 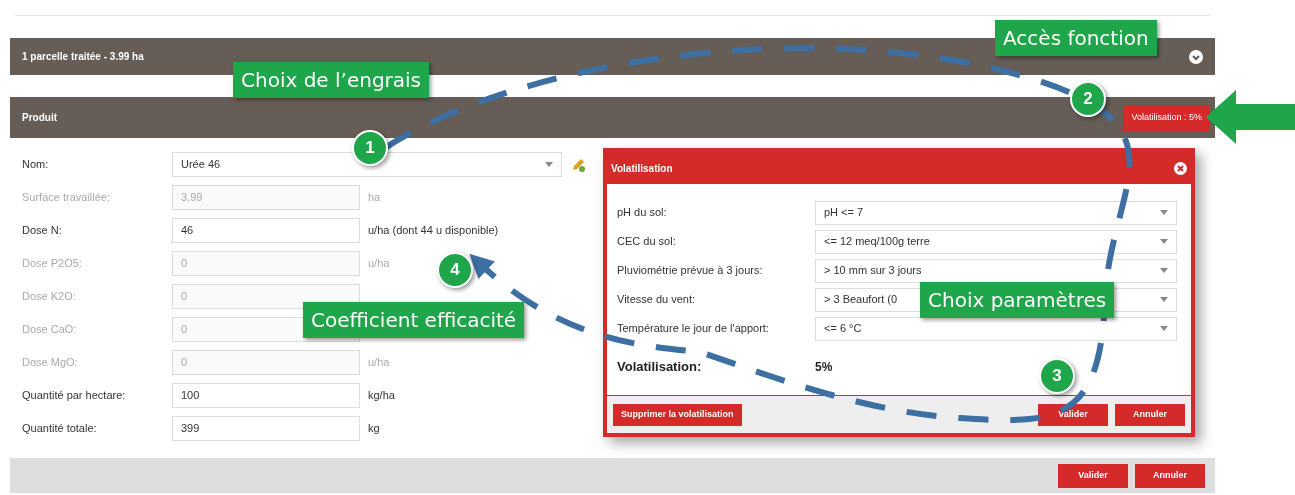 What do you see at coordinates (1017, 300) in the screenshot?
I see `callout-tooltip: Choix paramètres` at bounding box center [1017, 300].